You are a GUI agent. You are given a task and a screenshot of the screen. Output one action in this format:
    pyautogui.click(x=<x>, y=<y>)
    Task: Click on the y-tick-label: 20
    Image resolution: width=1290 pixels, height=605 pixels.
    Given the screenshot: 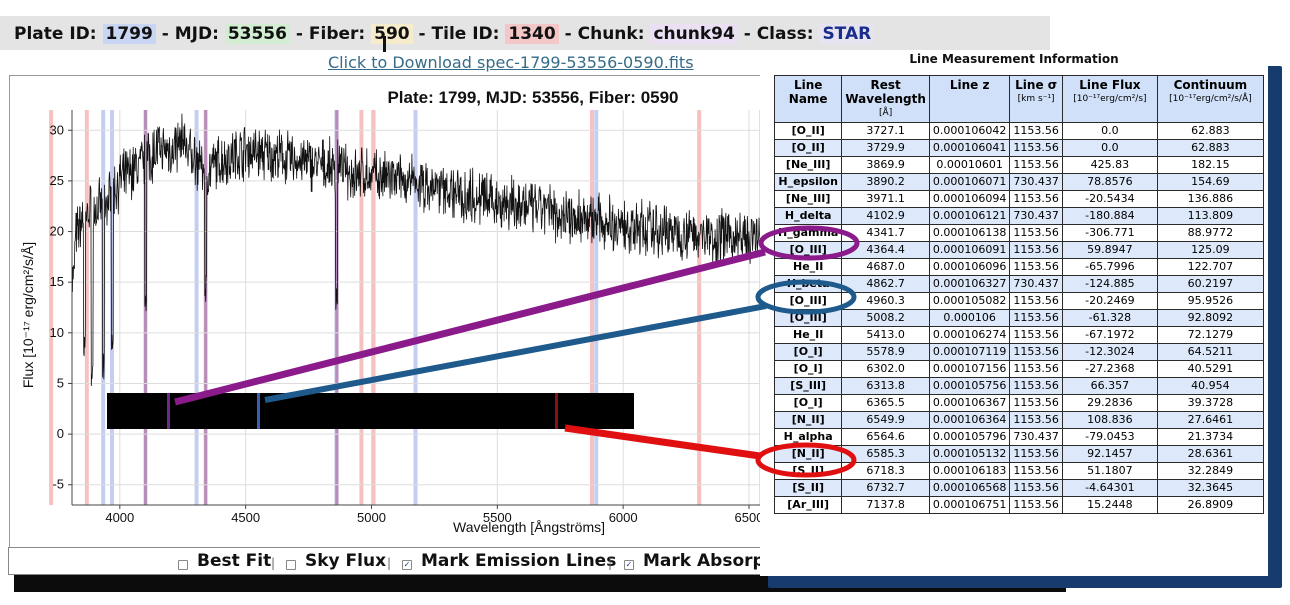 What is the action you would take?
    pyautogui.click(x=57, y=231)
    